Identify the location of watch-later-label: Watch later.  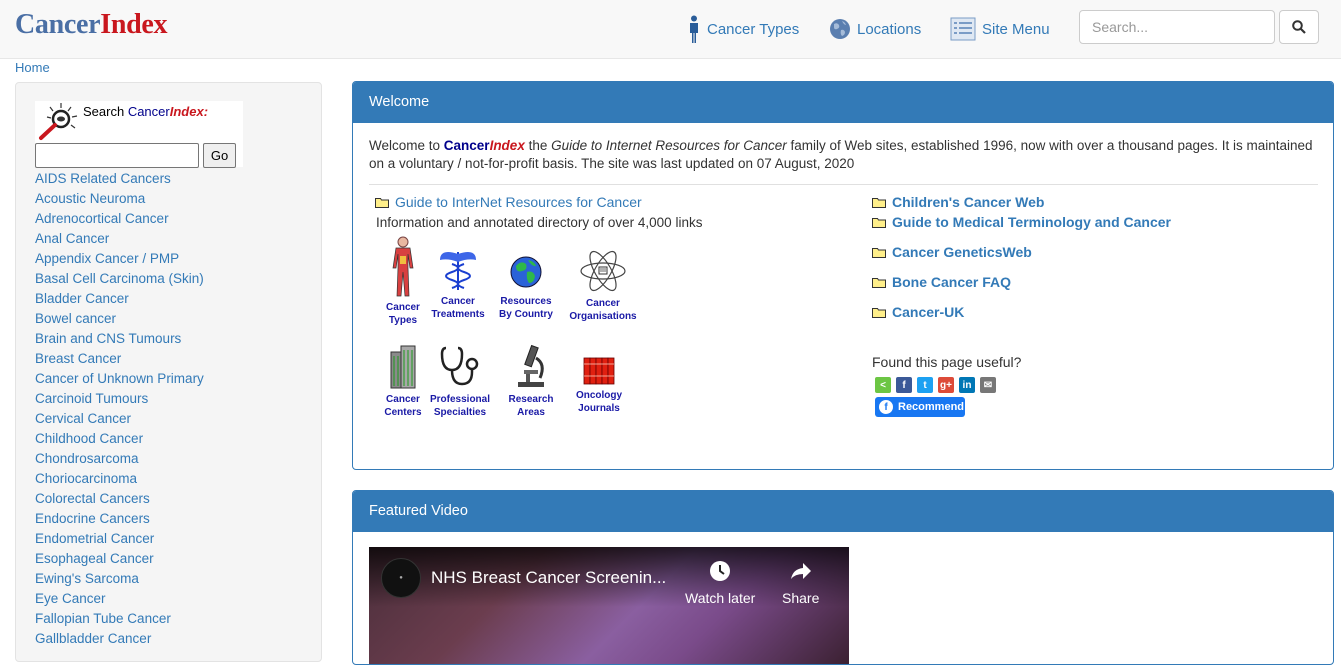
(720, 598).